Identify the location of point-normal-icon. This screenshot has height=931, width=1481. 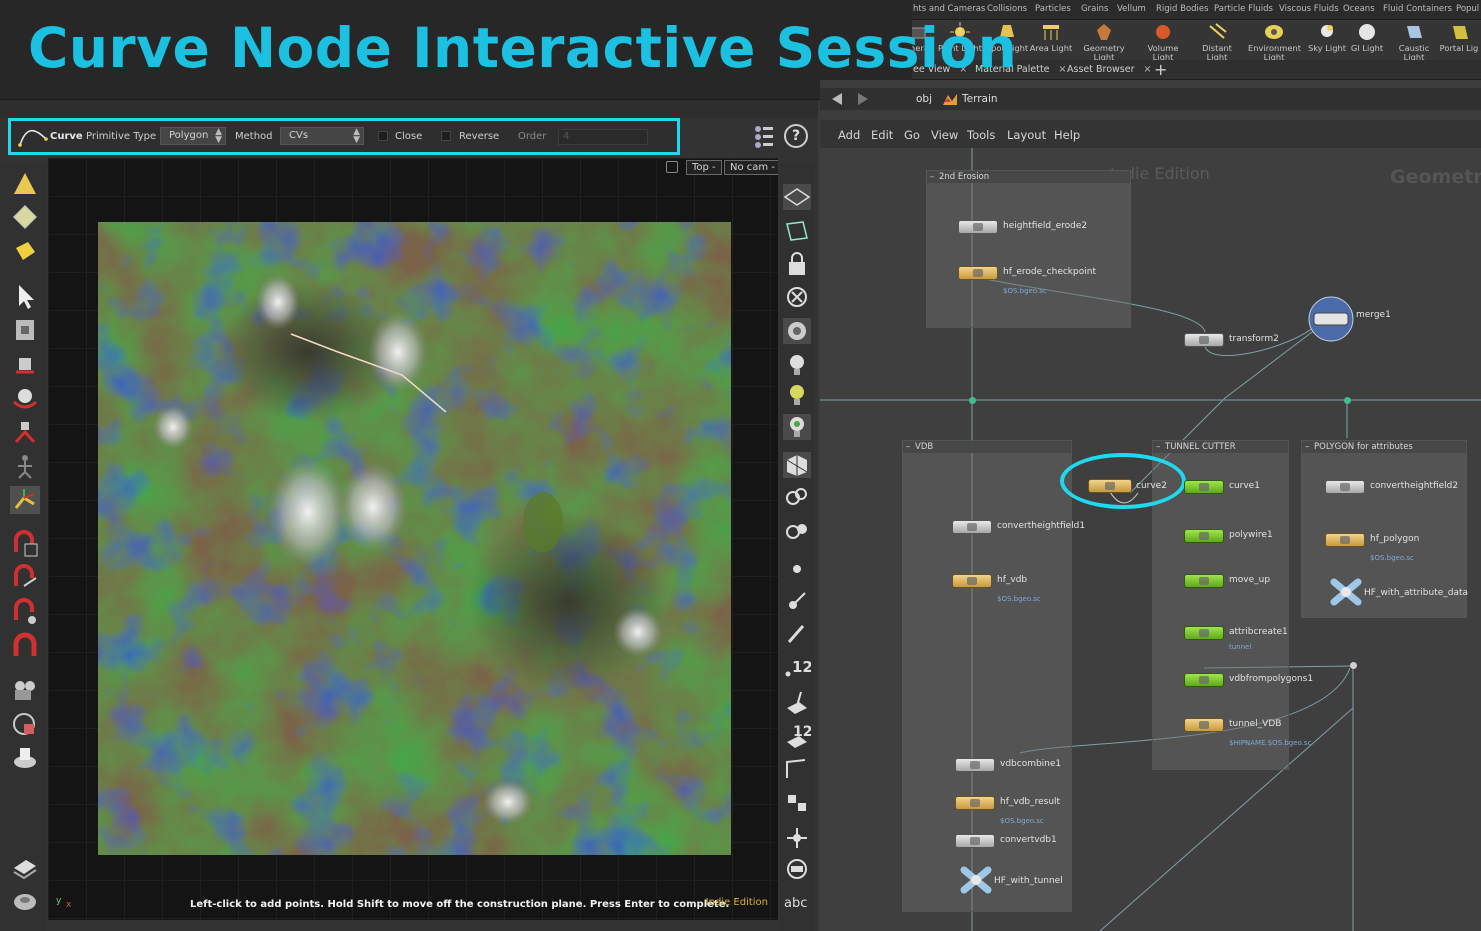
(797, 601).